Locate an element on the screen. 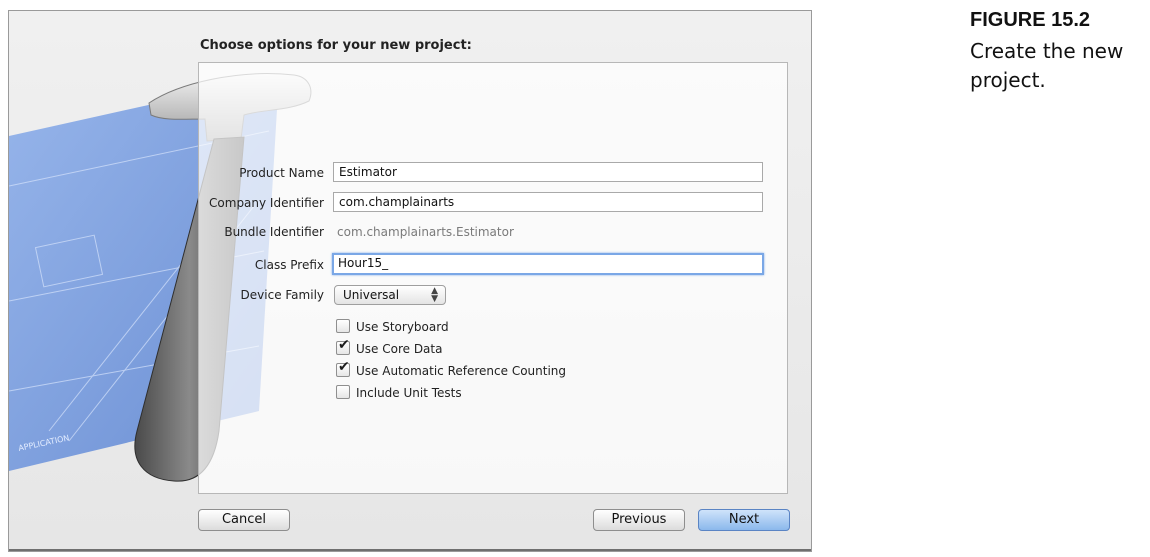  company-identifier-field: com.champlainarts is located at coordinates (548, 202).